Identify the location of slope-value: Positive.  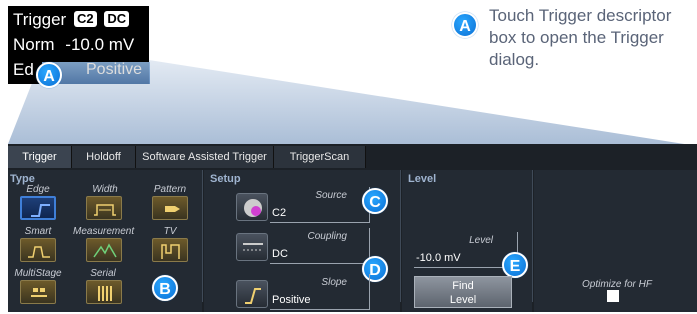
(291, 300).